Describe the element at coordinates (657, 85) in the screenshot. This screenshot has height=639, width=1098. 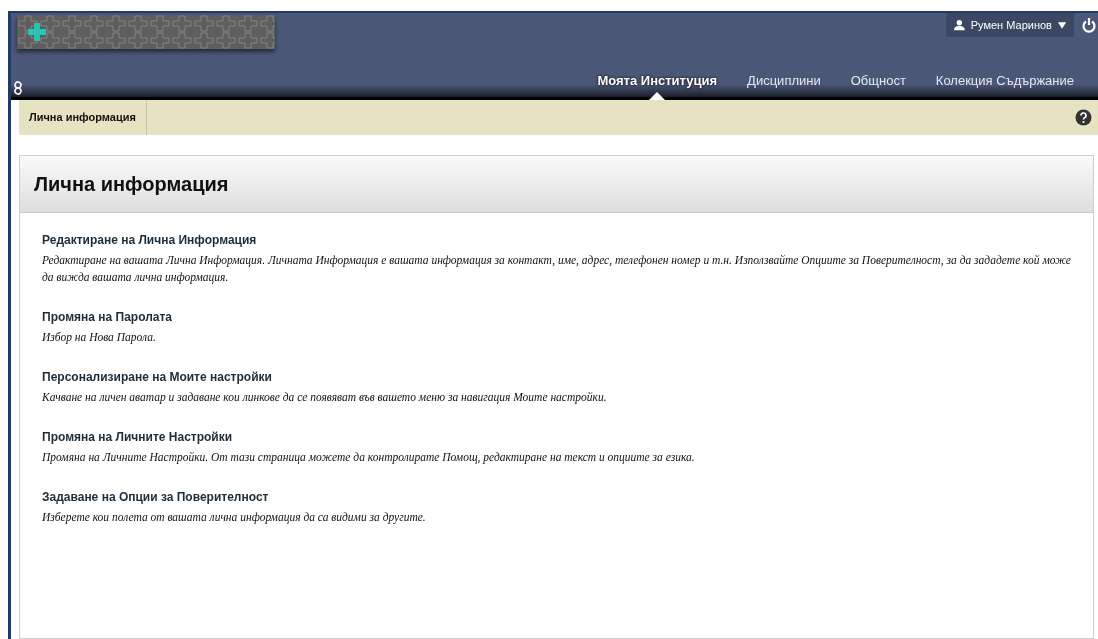
I see `nav-tab: Моята Институция` at that location.